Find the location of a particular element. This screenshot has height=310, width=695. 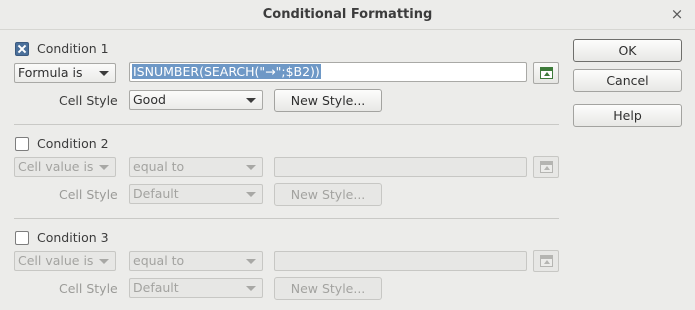

condition-2-shrink-button is located at coordinates (546, 167).